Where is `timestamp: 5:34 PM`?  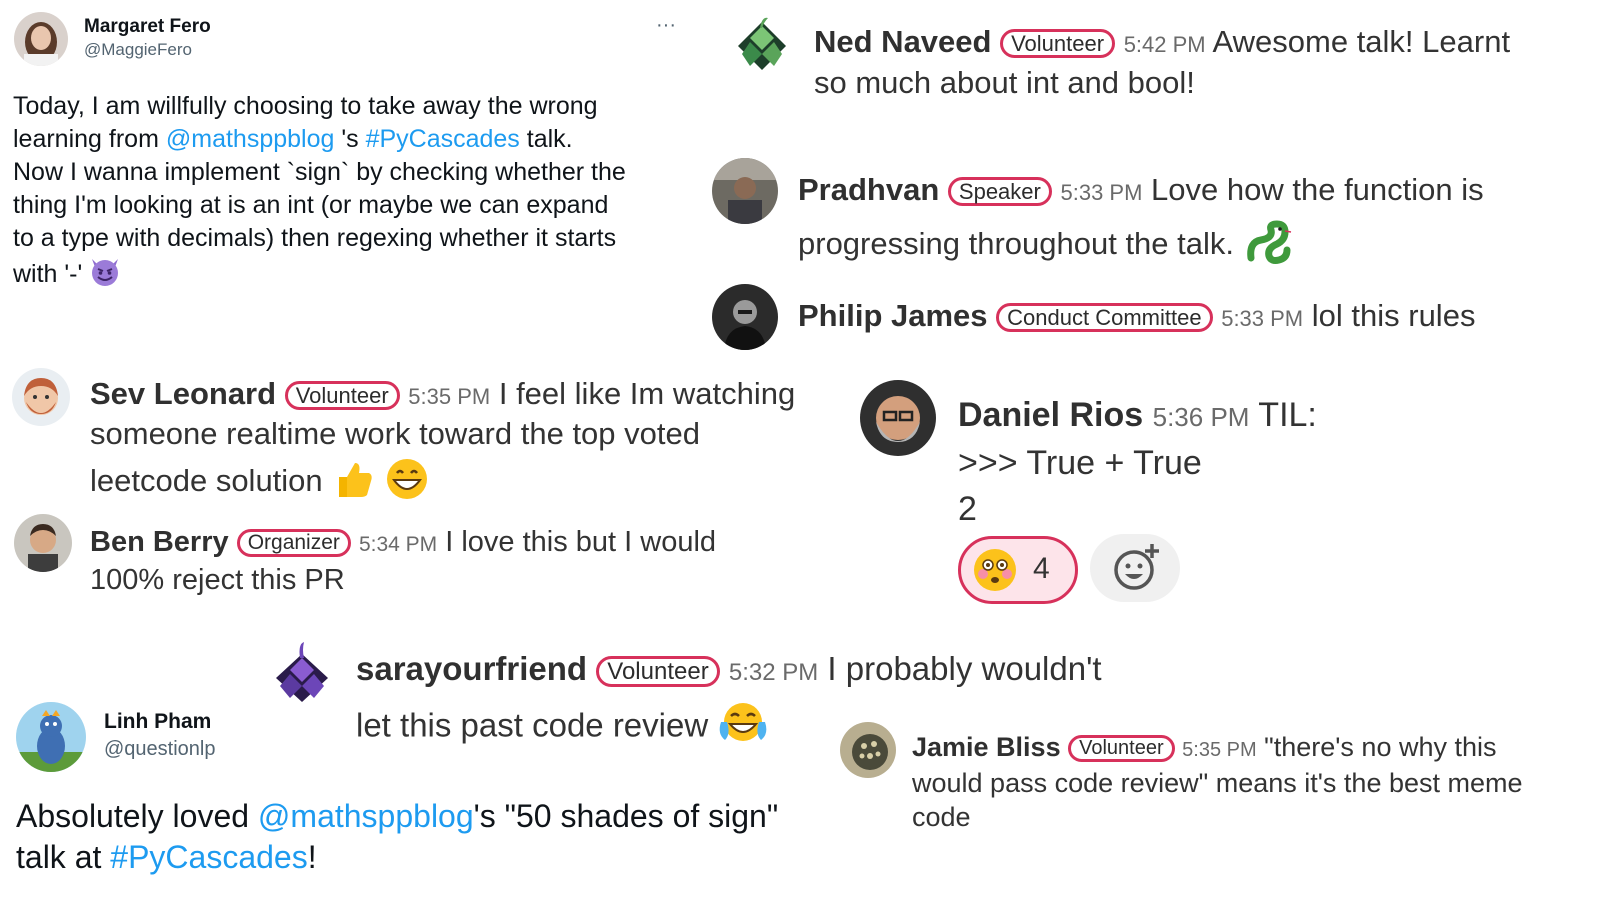 timestamp: 5:34 PM is located at coordinates (398, 544).